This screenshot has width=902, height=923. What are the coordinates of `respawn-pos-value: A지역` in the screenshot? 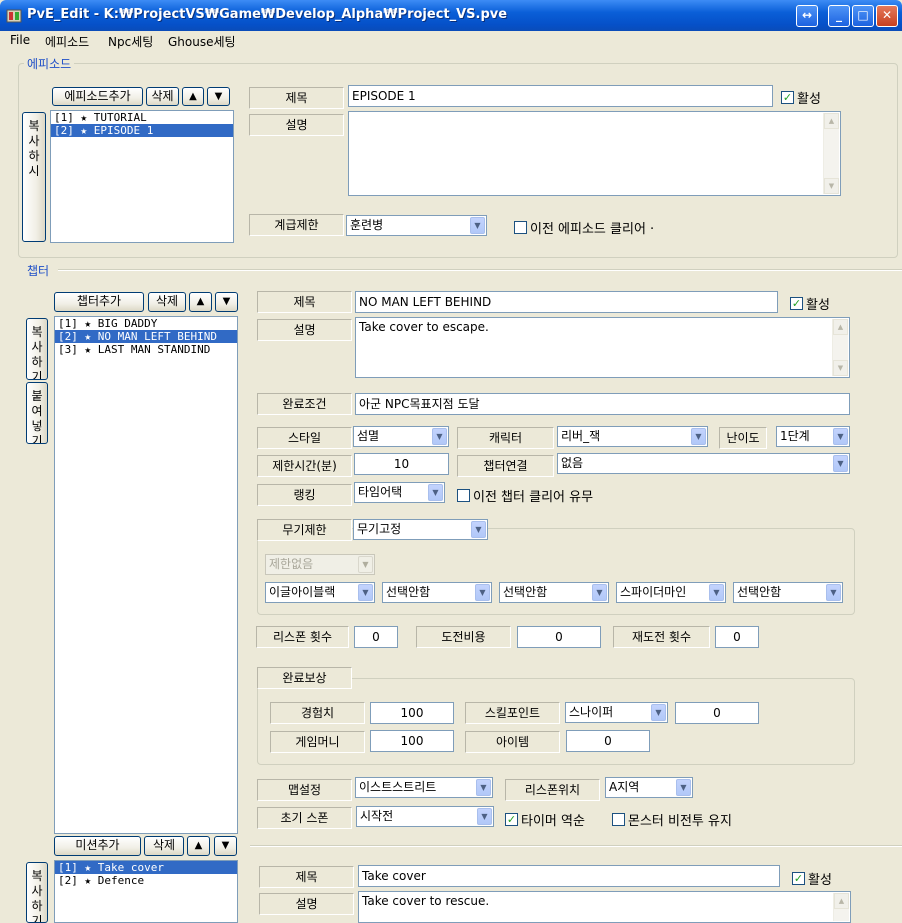 It's located at (624, 787).